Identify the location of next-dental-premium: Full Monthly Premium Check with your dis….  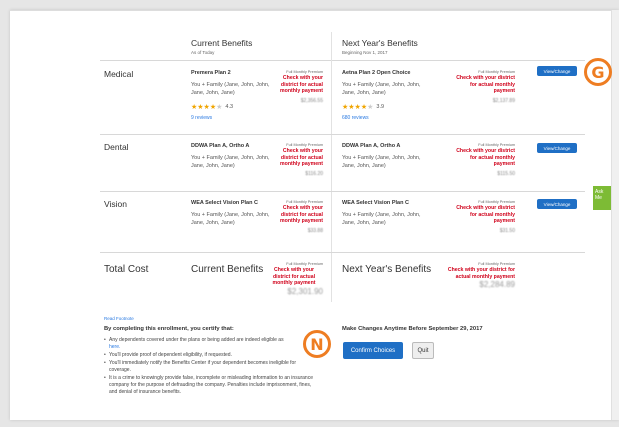
(485, 160).